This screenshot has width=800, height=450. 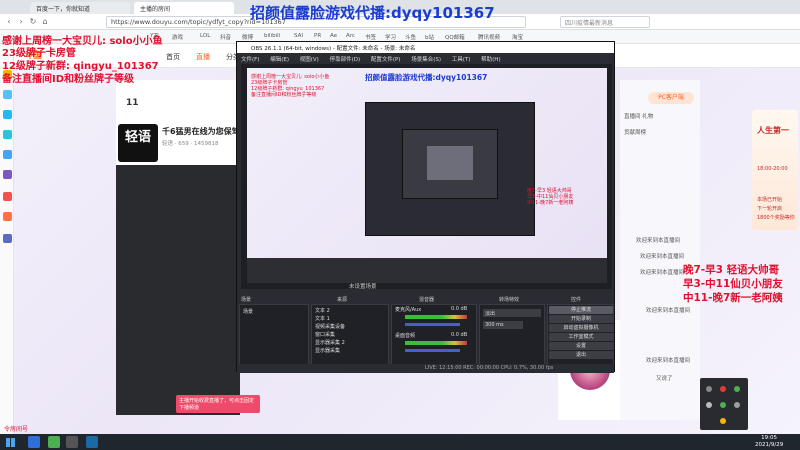 I want to click on bookmark: 学习, so click(x=390, y=37).